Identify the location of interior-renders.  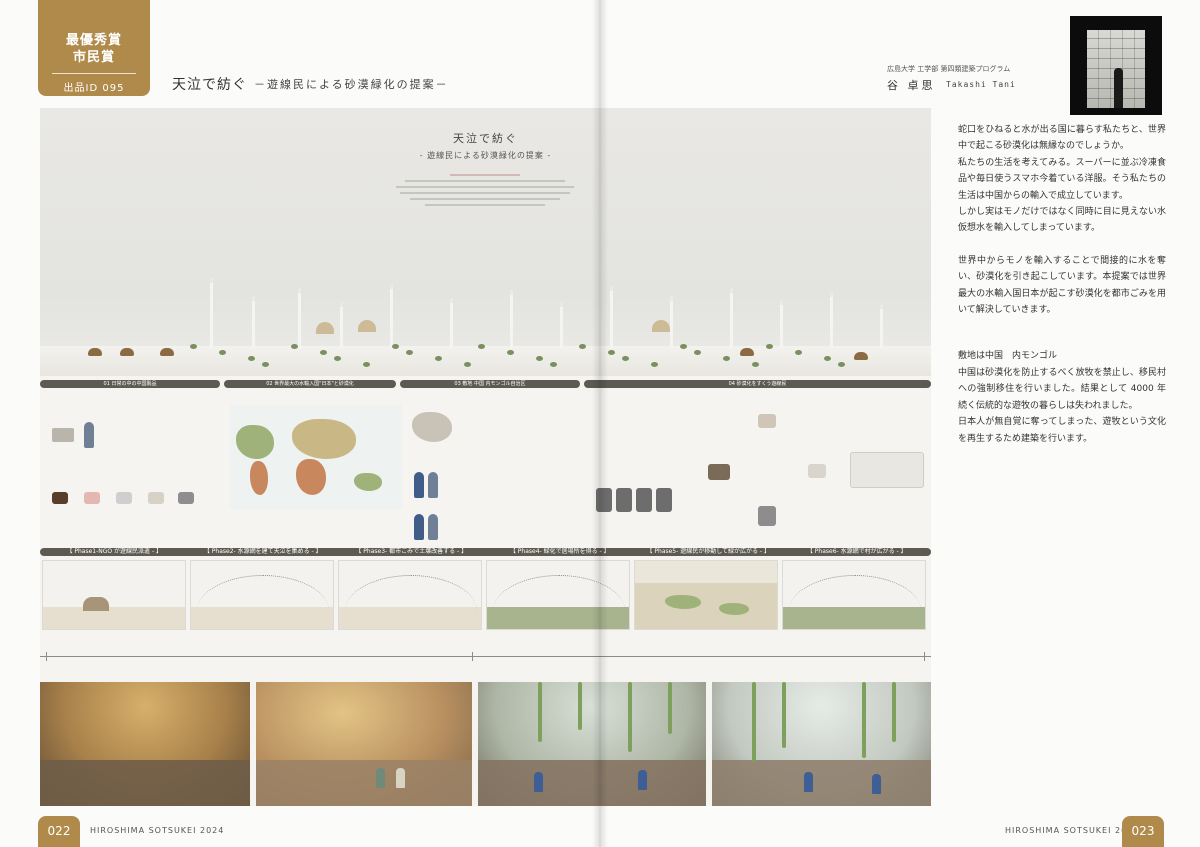
(485, 744).